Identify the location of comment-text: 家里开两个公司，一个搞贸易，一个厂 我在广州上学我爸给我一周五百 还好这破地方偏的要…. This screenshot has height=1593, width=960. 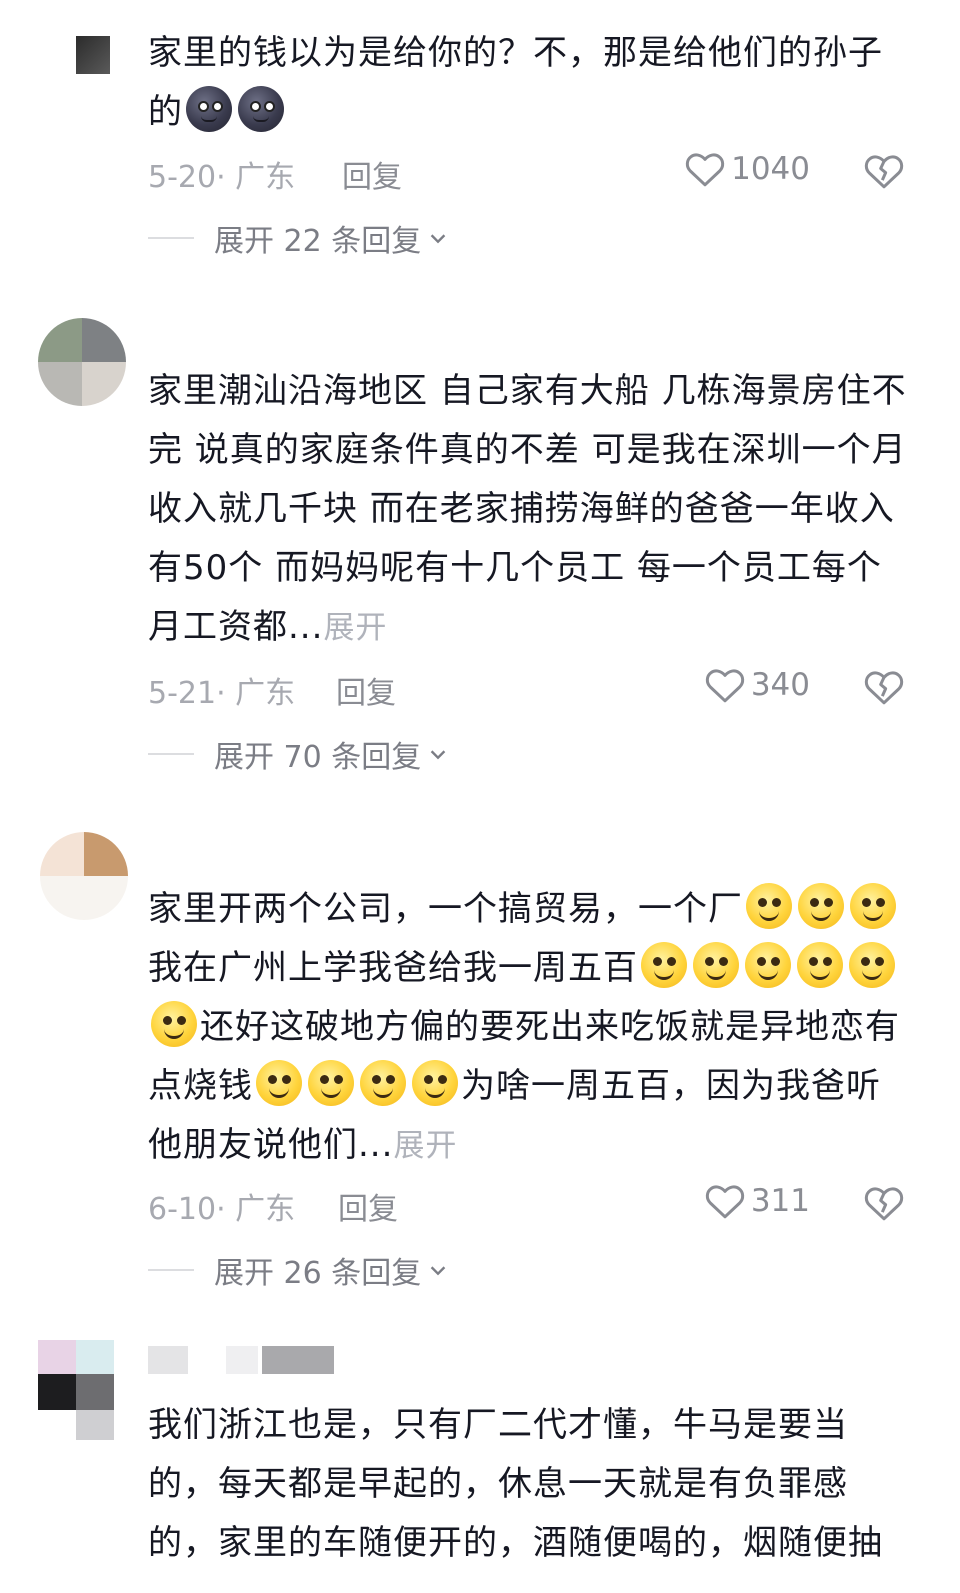
(528, 1028).